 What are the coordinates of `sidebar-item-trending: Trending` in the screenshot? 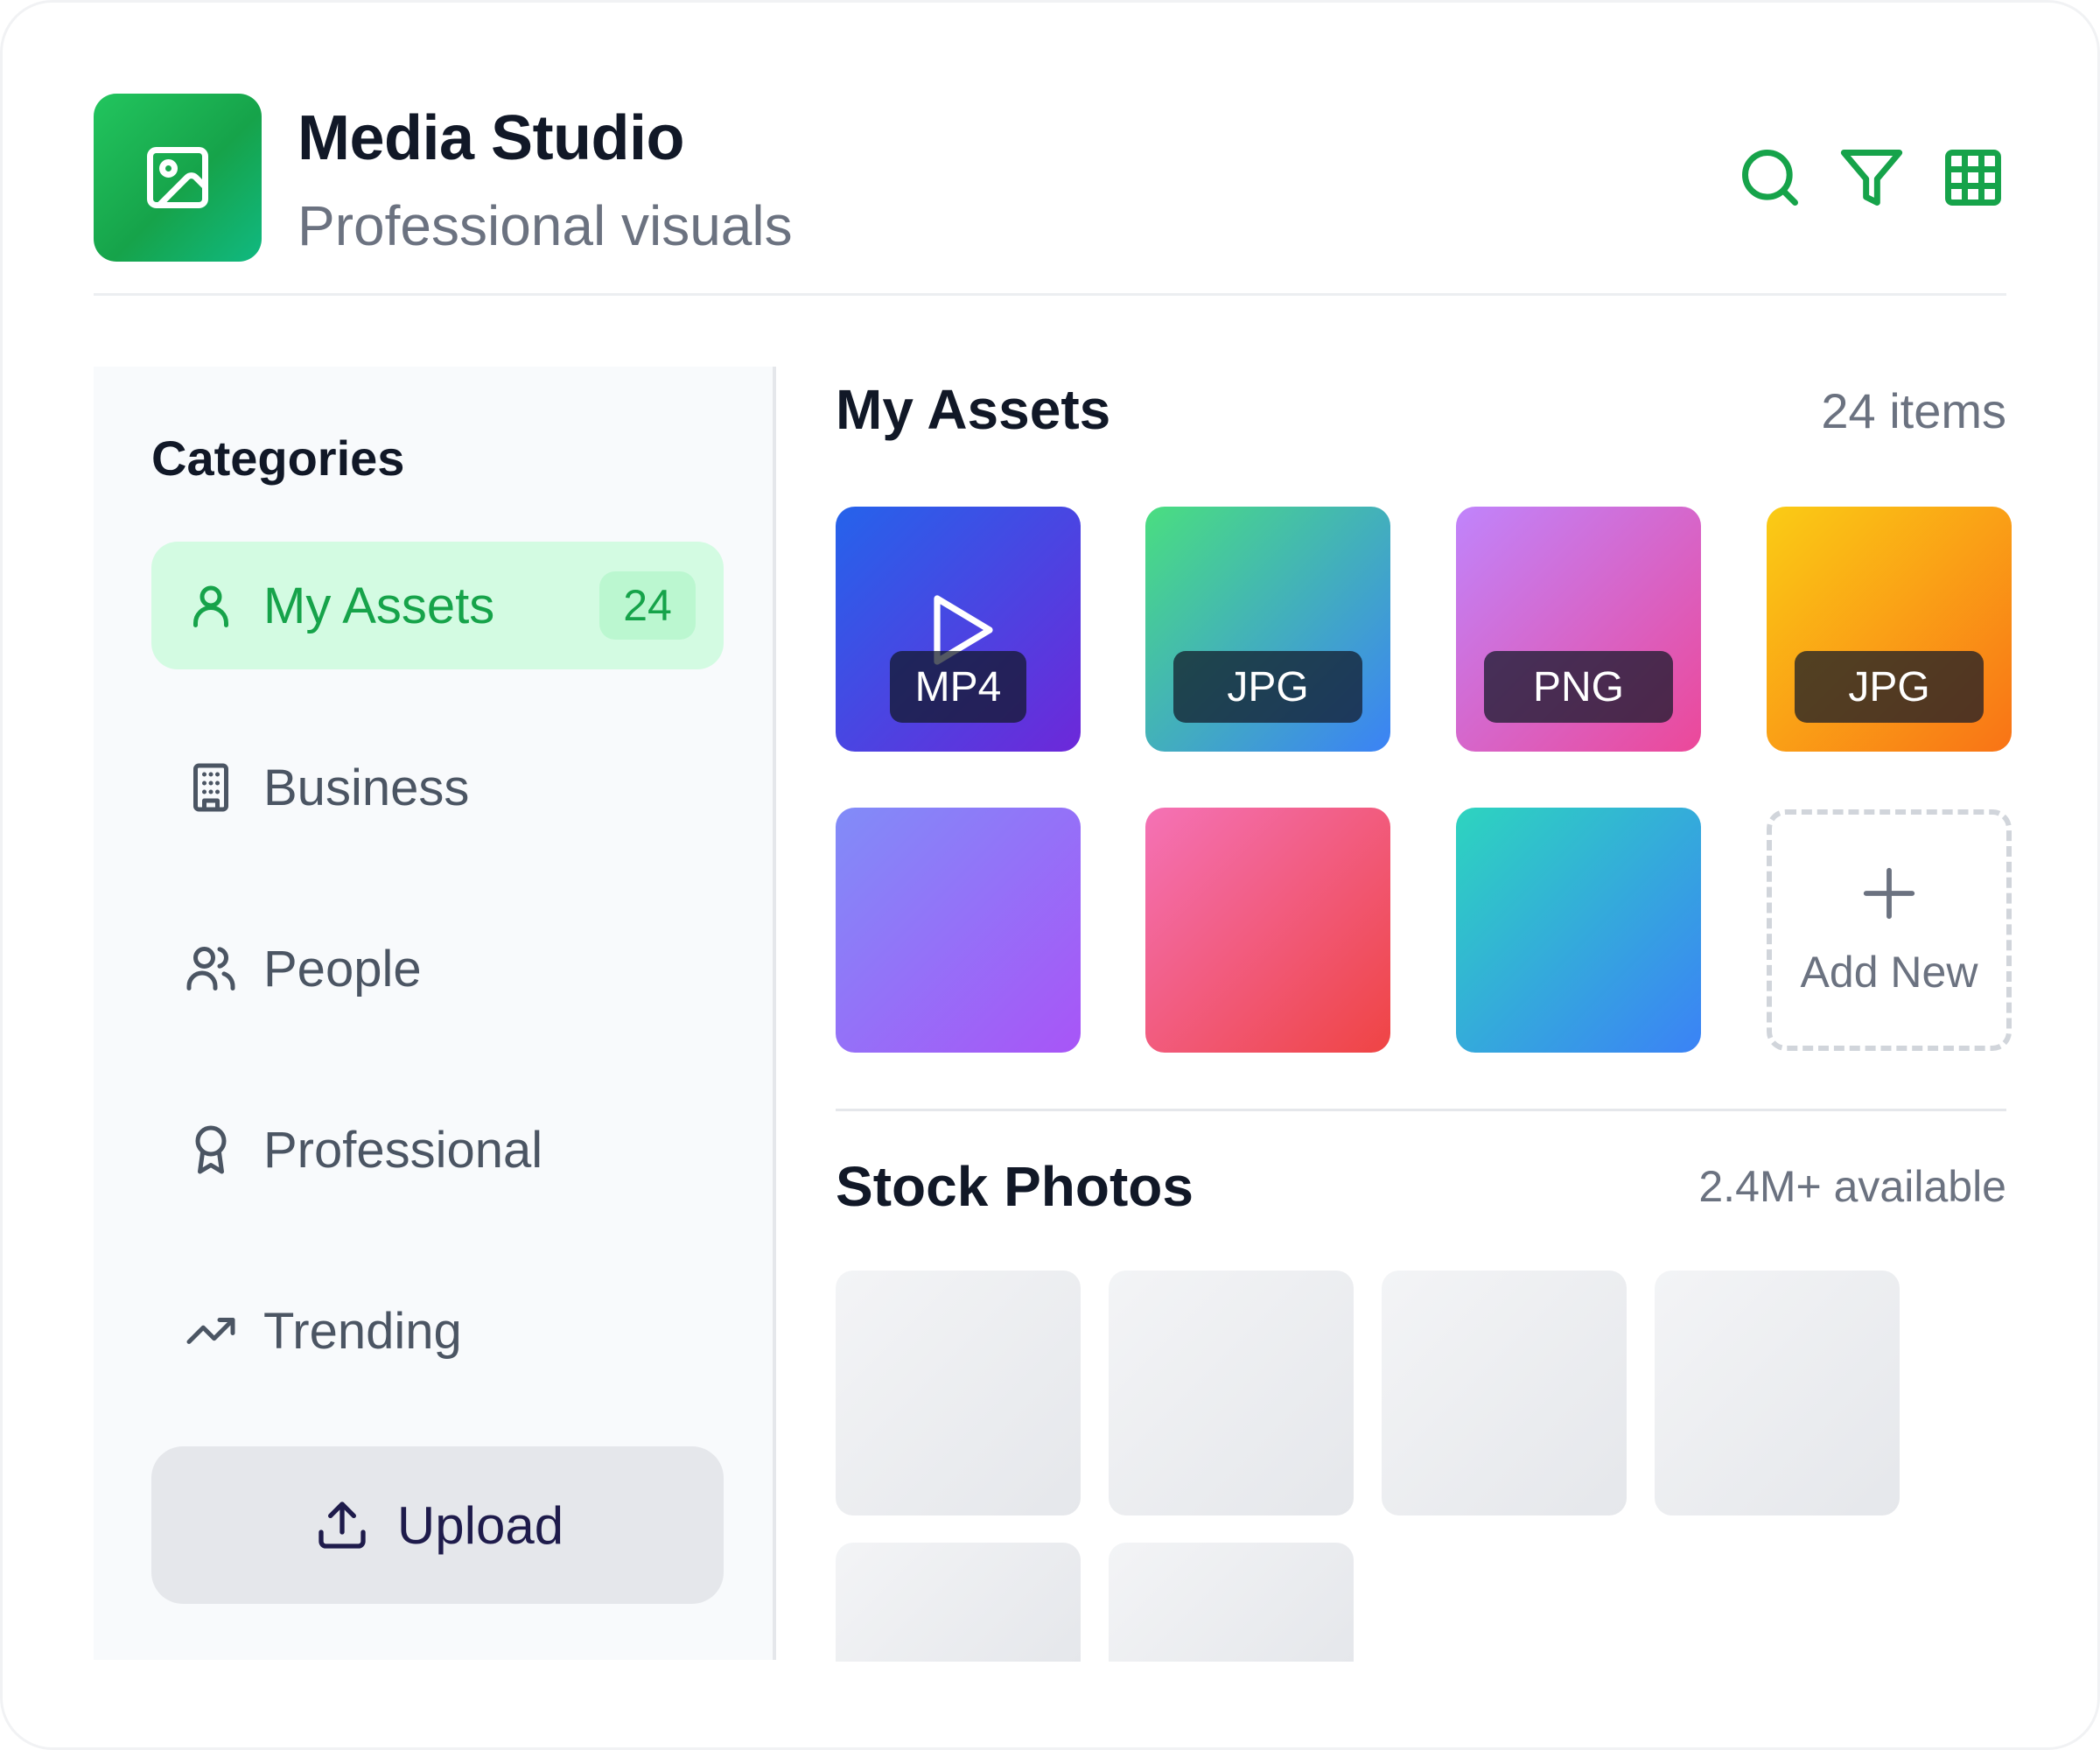 It's located at (437, 1331).